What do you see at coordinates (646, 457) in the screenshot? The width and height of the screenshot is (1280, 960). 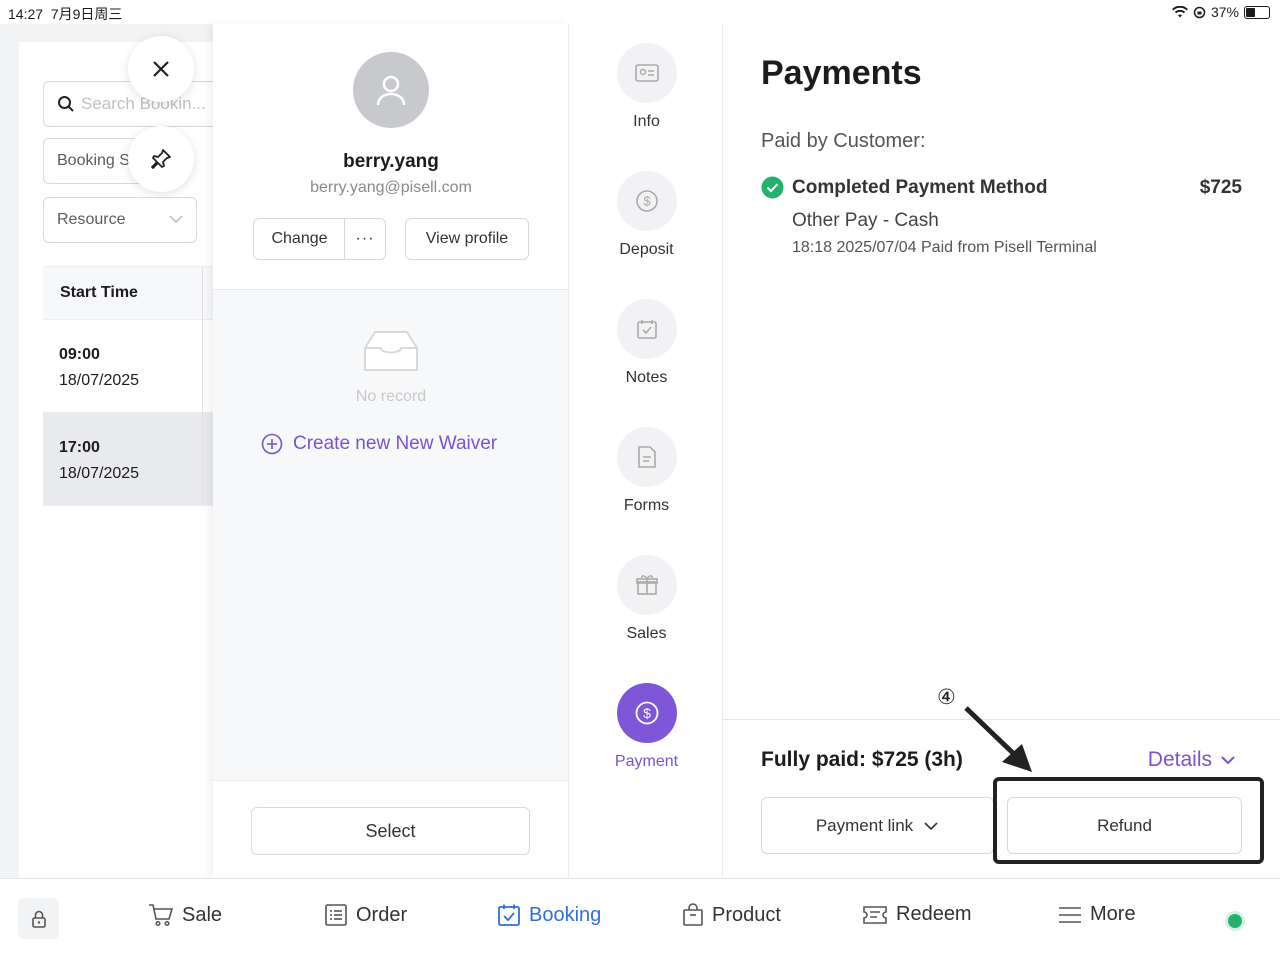 I see `document-icon` at bounding box center [646, 457].